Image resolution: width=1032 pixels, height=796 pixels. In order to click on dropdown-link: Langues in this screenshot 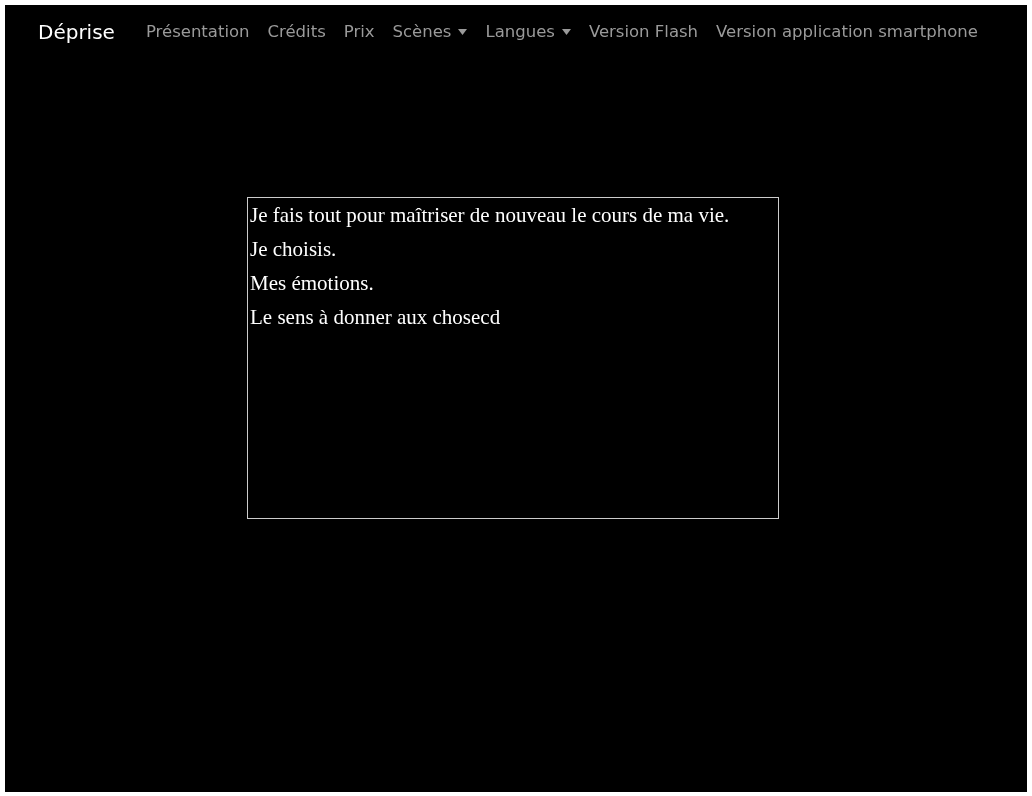, I will do `click(528, 32)`.